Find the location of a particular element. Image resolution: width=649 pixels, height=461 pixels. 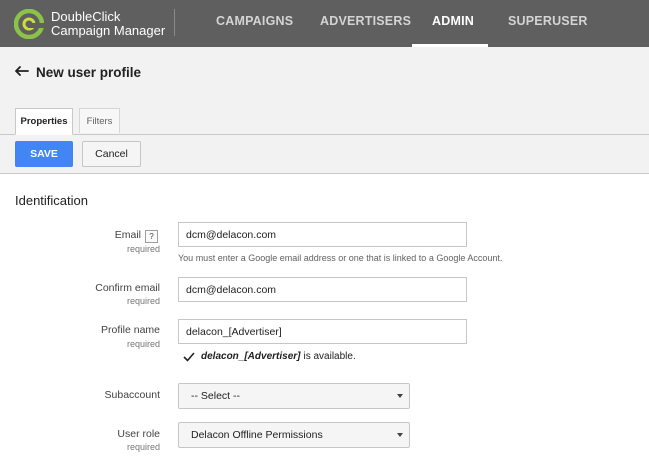

brand-line-2: Campaign Manager is located at coordinates (108, 30).